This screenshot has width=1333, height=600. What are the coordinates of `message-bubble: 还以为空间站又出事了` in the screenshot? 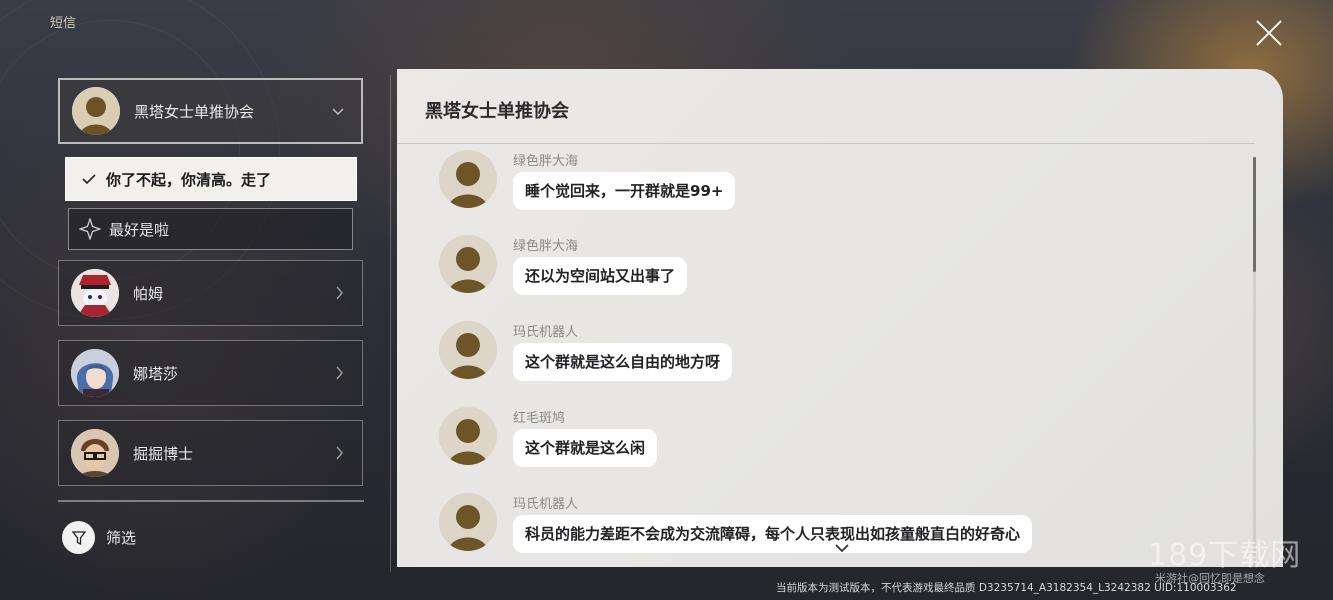 It's located at (600, 276).